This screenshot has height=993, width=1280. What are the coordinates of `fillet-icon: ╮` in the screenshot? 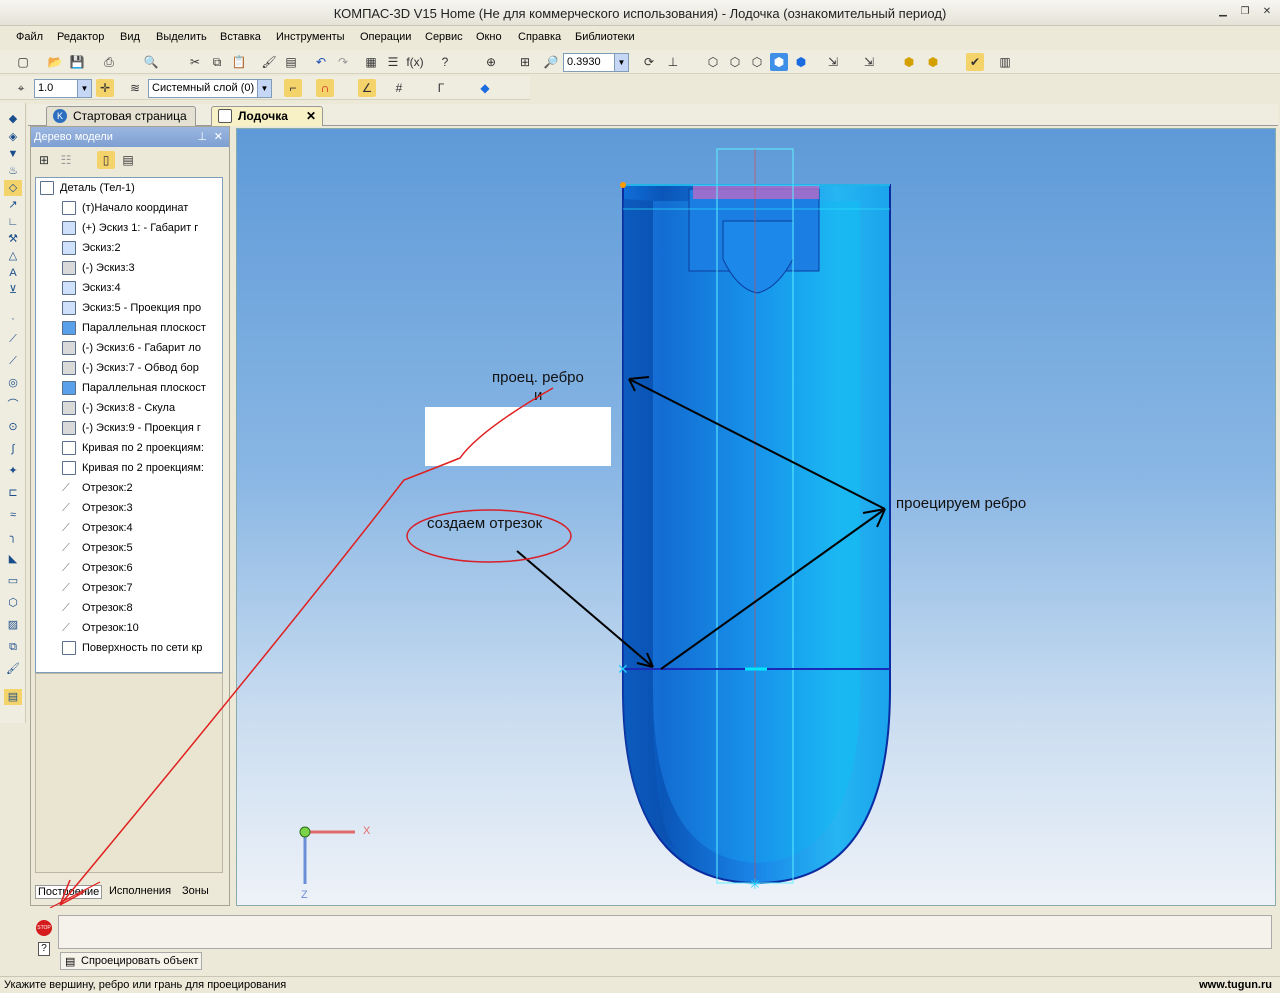 It's located at (13, 537).